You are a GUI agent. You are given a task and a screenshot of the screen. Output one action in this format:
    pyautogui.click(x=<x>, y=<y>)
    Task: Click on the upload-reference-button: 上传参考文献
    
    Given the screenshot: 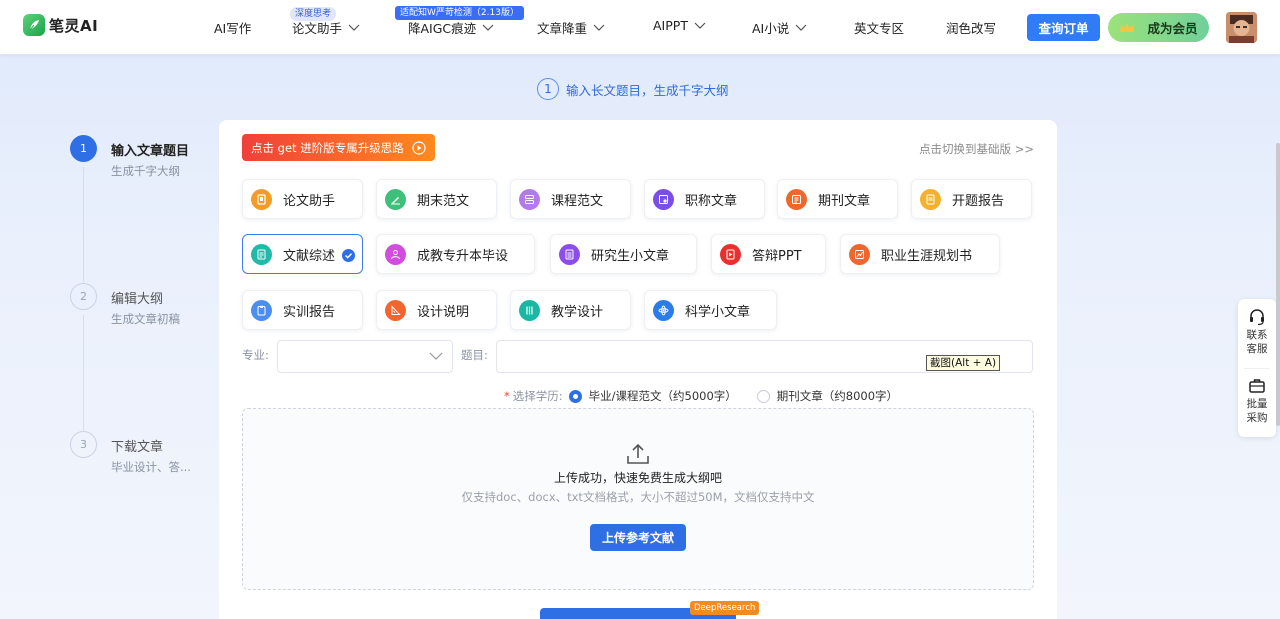 What is the action you would take?
    pyautogui.click(x=638, y=537)
    